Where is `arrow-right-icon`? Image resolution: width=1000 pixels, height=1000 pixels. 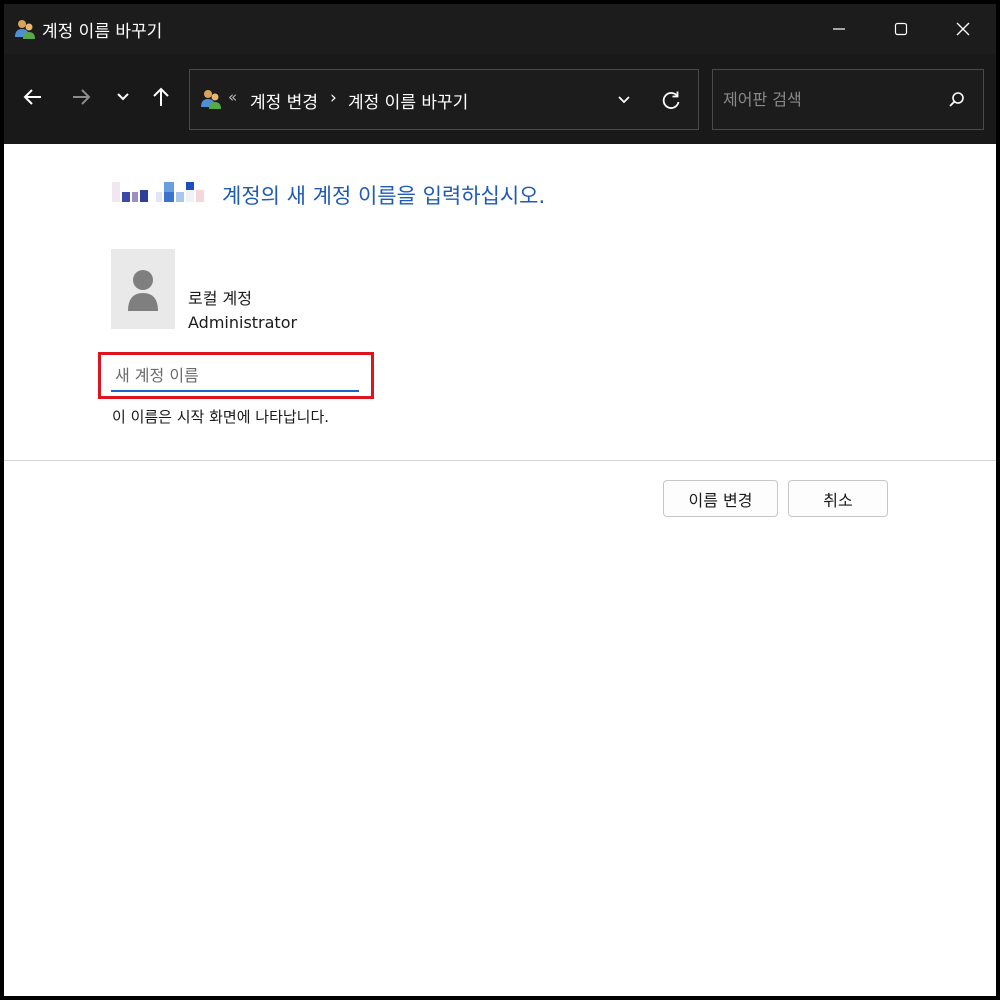
arrow-right-icon is located at coordinates (82, 97).